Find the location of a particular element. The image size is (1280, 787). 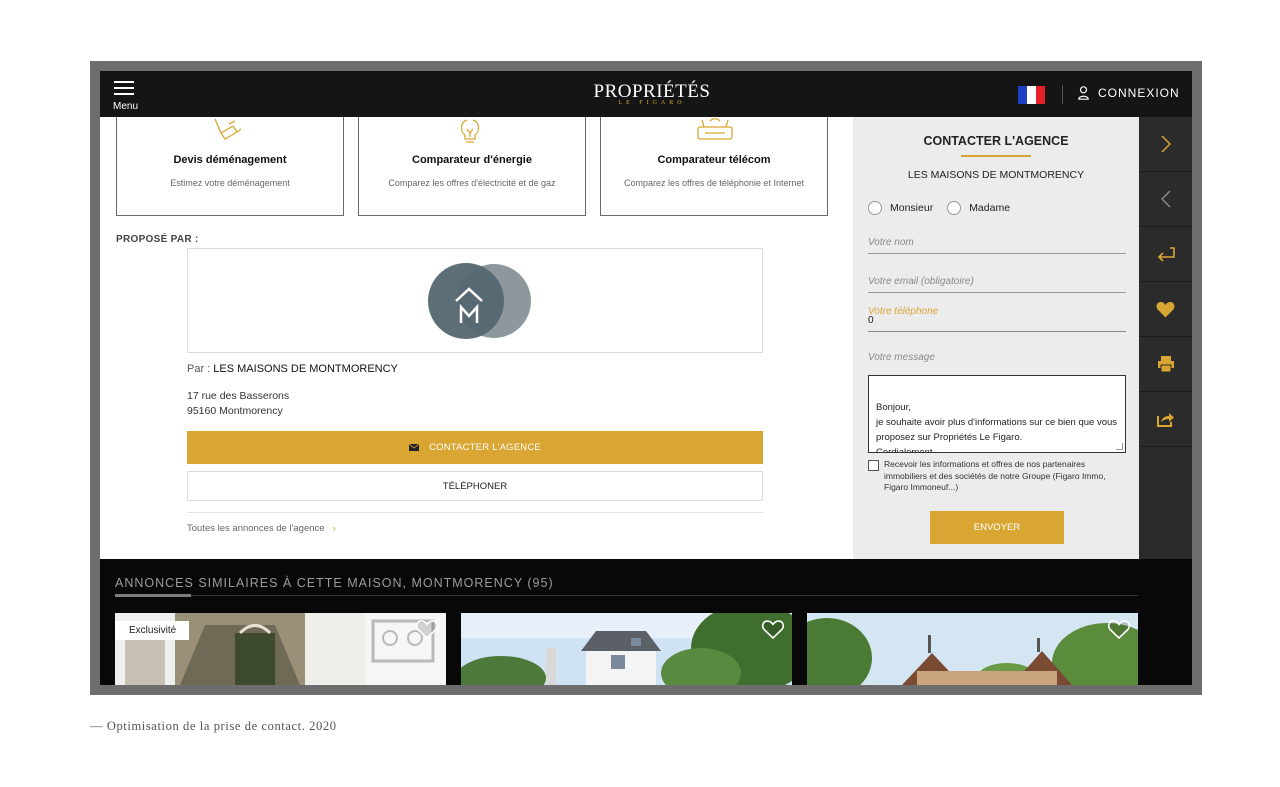

send-button-label: ENVOYER is located at coordinates (997, 527).